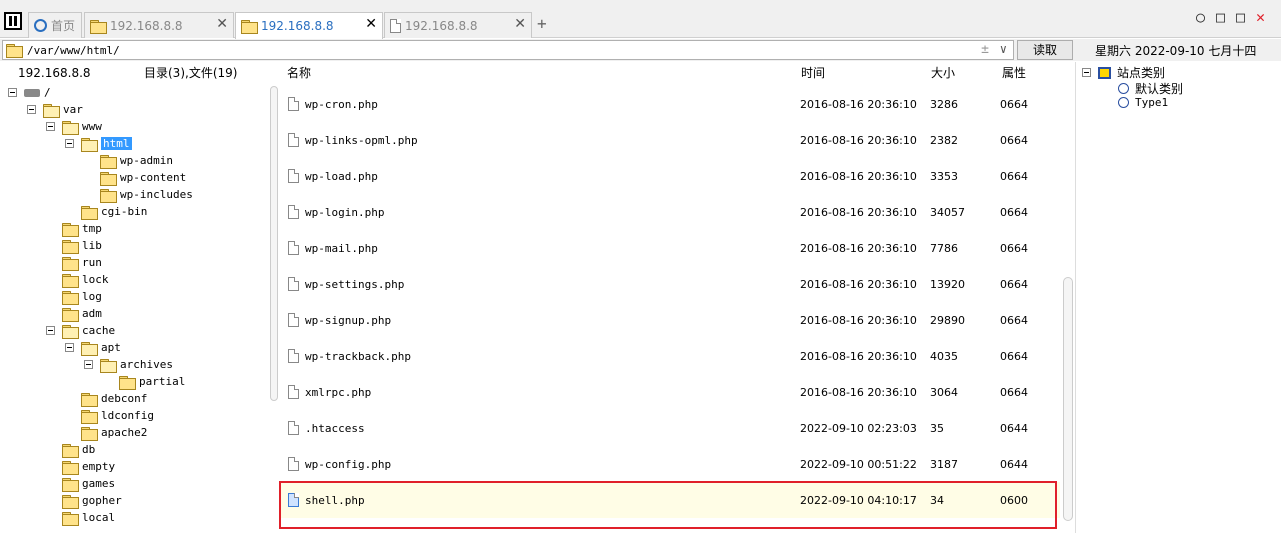 The width and height of the screenshot is (1281, 533). Describe the element at coordinates (152, 381) in the screenshot. I see `tree-node: partial` at that location.